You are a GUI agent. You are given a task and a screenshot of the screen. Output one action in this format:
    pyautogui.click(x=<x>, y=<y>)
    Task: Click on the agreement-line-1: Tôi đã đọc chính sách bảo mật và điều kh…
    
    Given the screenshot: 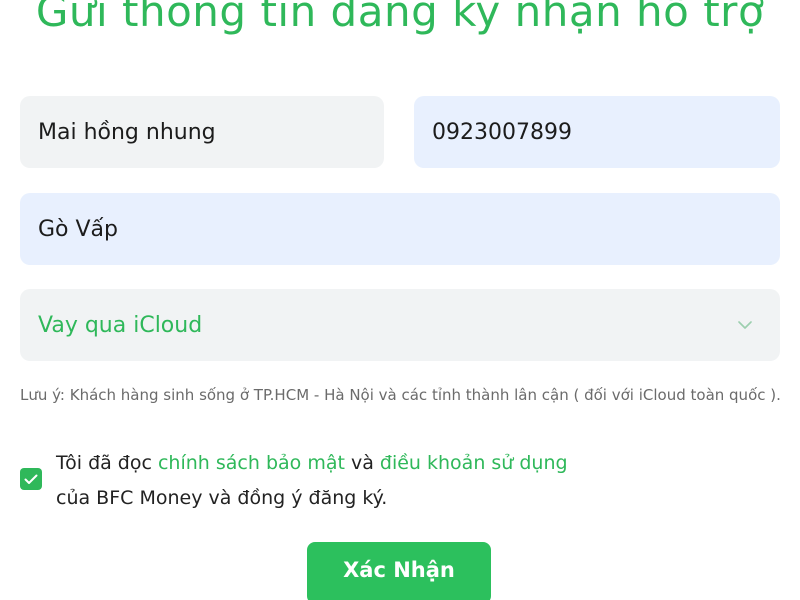 What is the action you would take?
    pyautogui.click(x=416, y=463)
    